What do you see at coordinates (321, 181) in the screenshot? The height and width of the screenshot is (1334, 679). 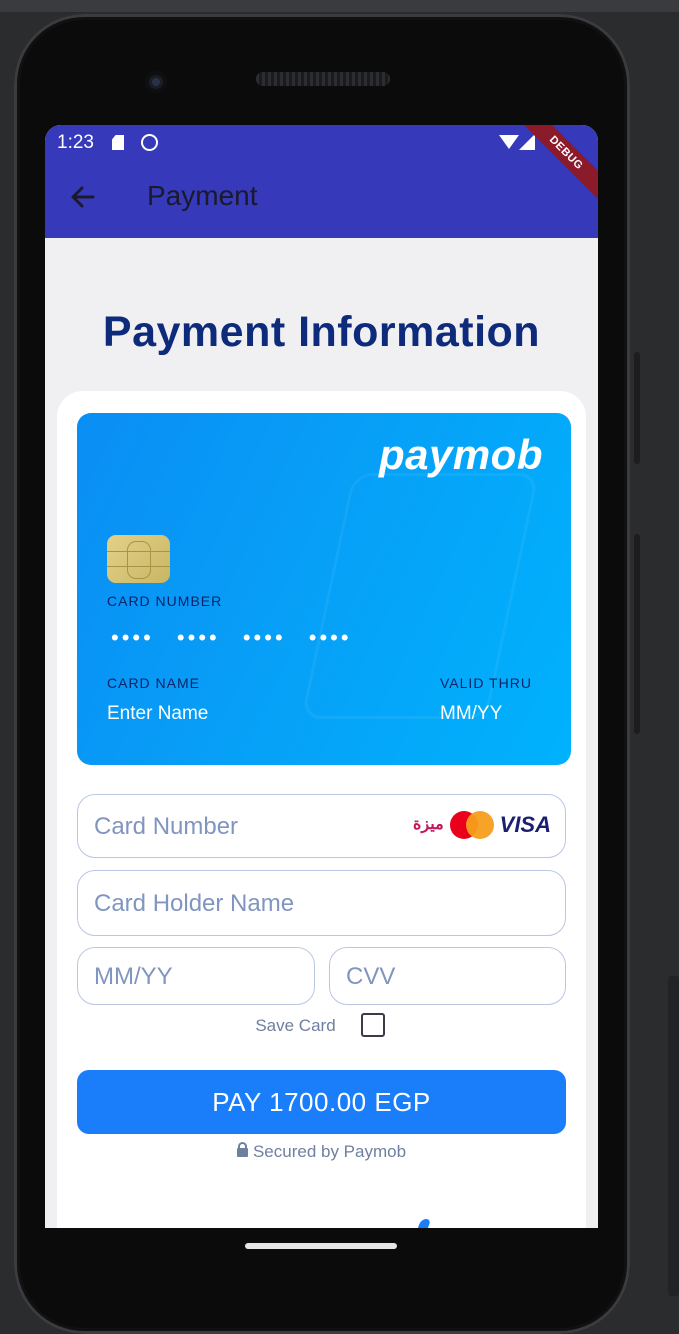 I see `app-bar: 1:23 DEBUG Payment` at bounding box center [321, 181].